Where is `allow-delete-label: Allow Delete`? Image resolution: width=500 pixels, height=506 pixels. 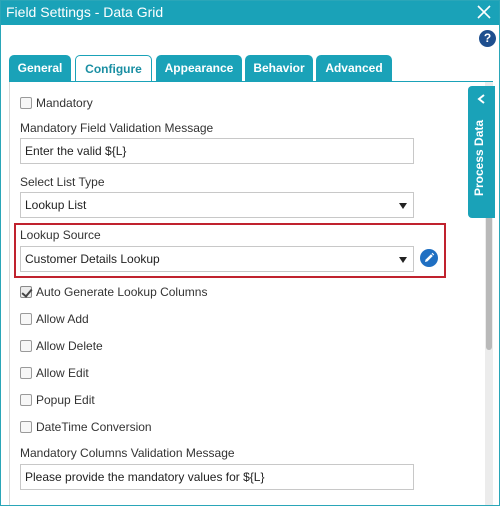 allow-delete-label: Allow Delete is located at coordinates (69, 346).